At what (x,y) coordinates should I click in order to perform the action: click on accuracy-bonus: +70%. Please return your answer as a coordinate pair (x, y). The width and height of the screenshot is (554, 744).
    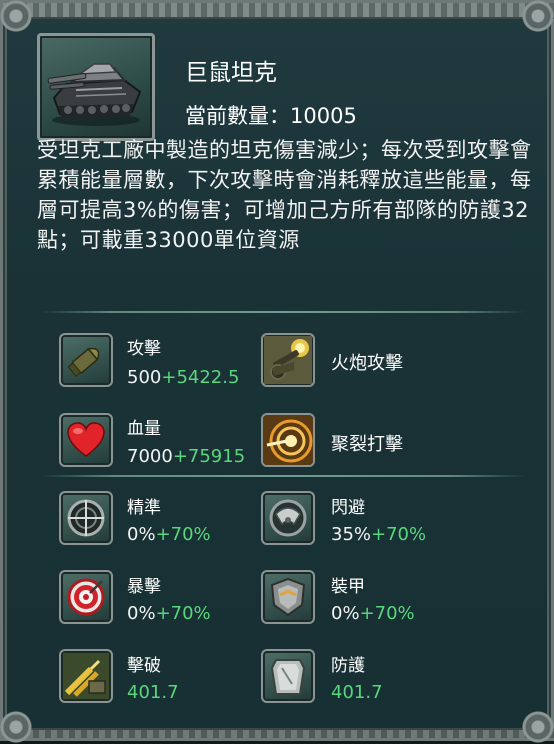
    Looking at the image, I should click on (183, 534).